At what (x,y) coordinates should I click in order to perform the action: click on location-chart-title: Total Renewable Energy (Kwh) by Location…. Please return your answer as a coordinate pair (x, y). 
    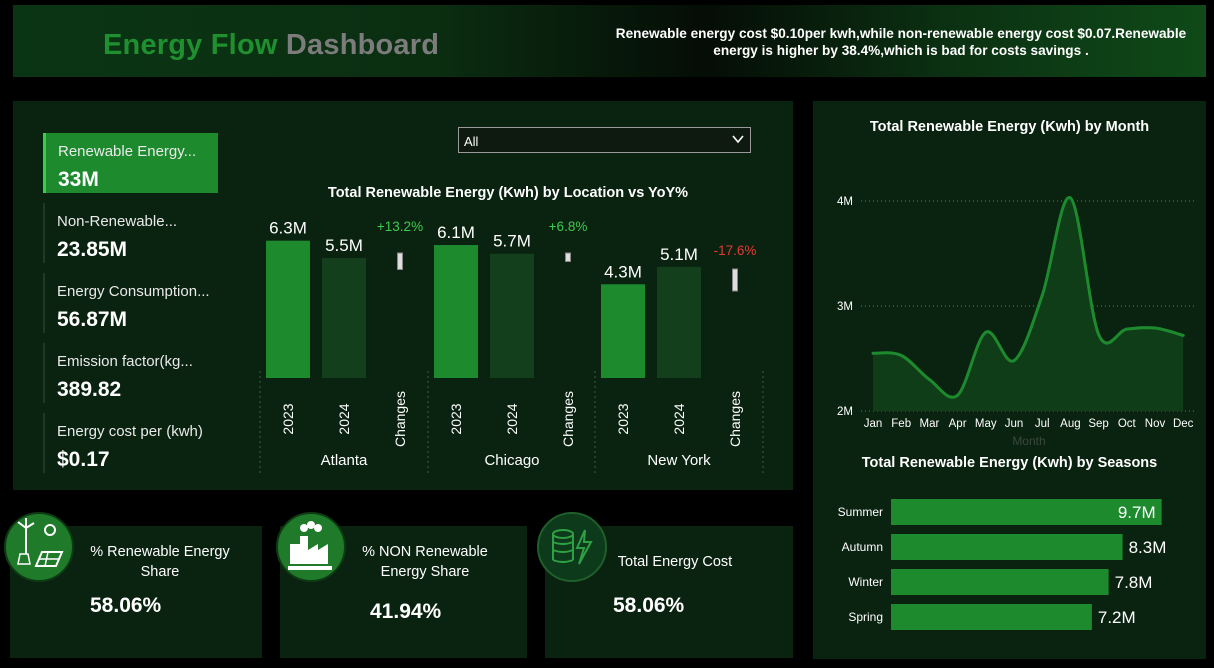
    Looking at the image, I should click on (508, 193).